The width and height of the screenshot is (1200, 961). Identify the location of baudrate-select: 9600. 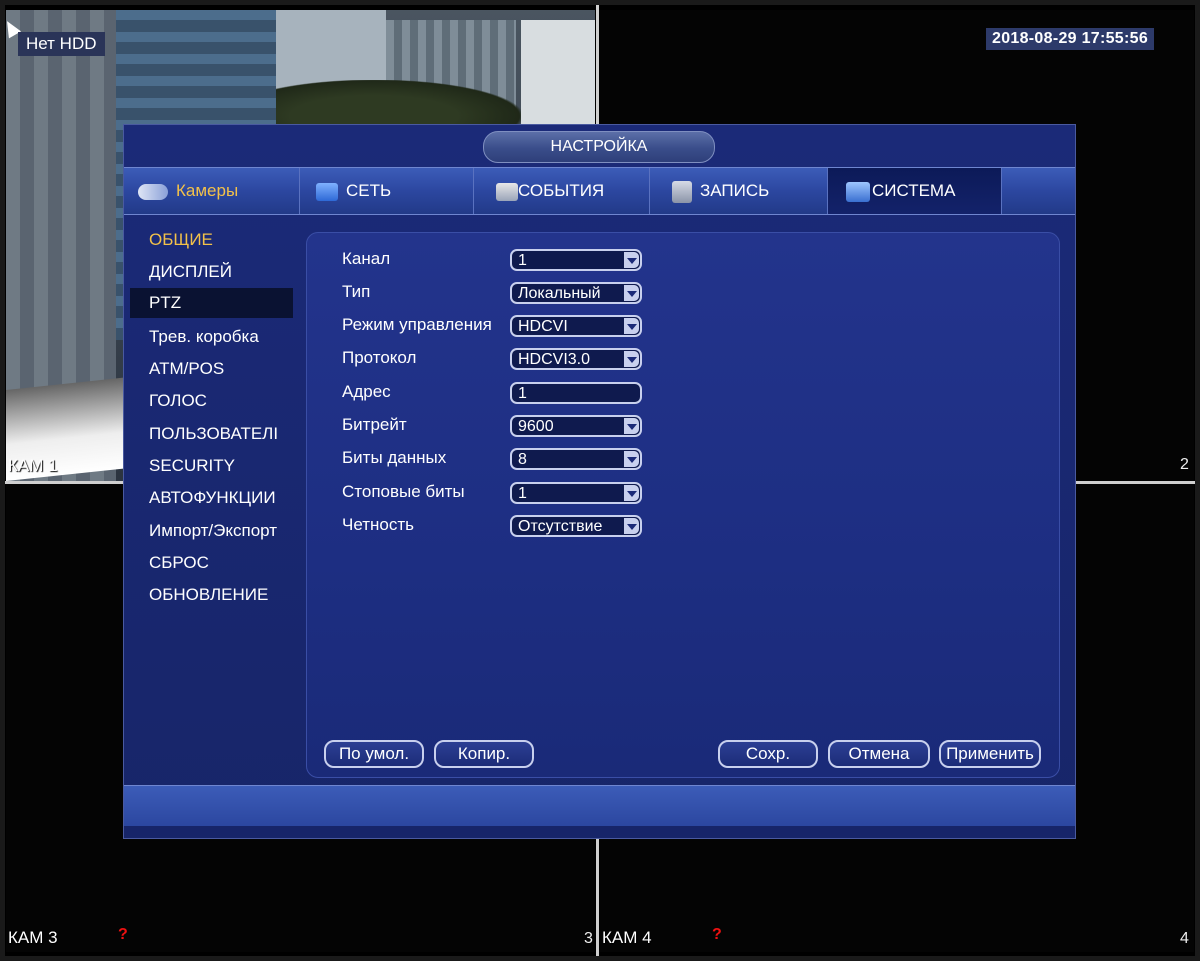
(576, 426).